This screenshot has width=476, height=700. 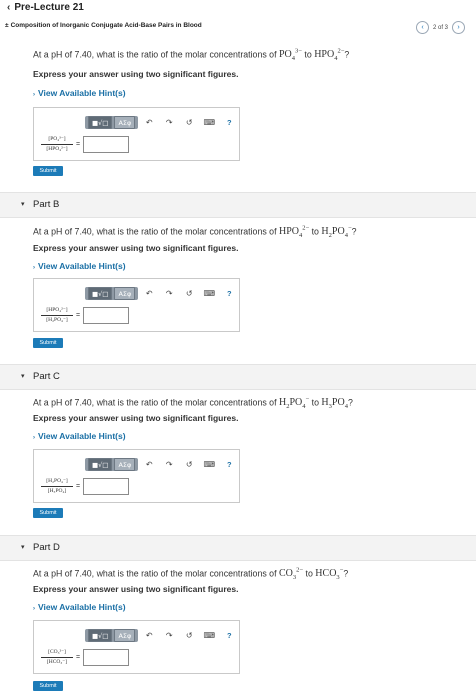 I want to click on answer-box: ■√□ AΣφ ↶ ↷ ↺ ⌨ ? [PO₄³⁻] [HPO₄²⁻] =, so click(x=136, y=134).